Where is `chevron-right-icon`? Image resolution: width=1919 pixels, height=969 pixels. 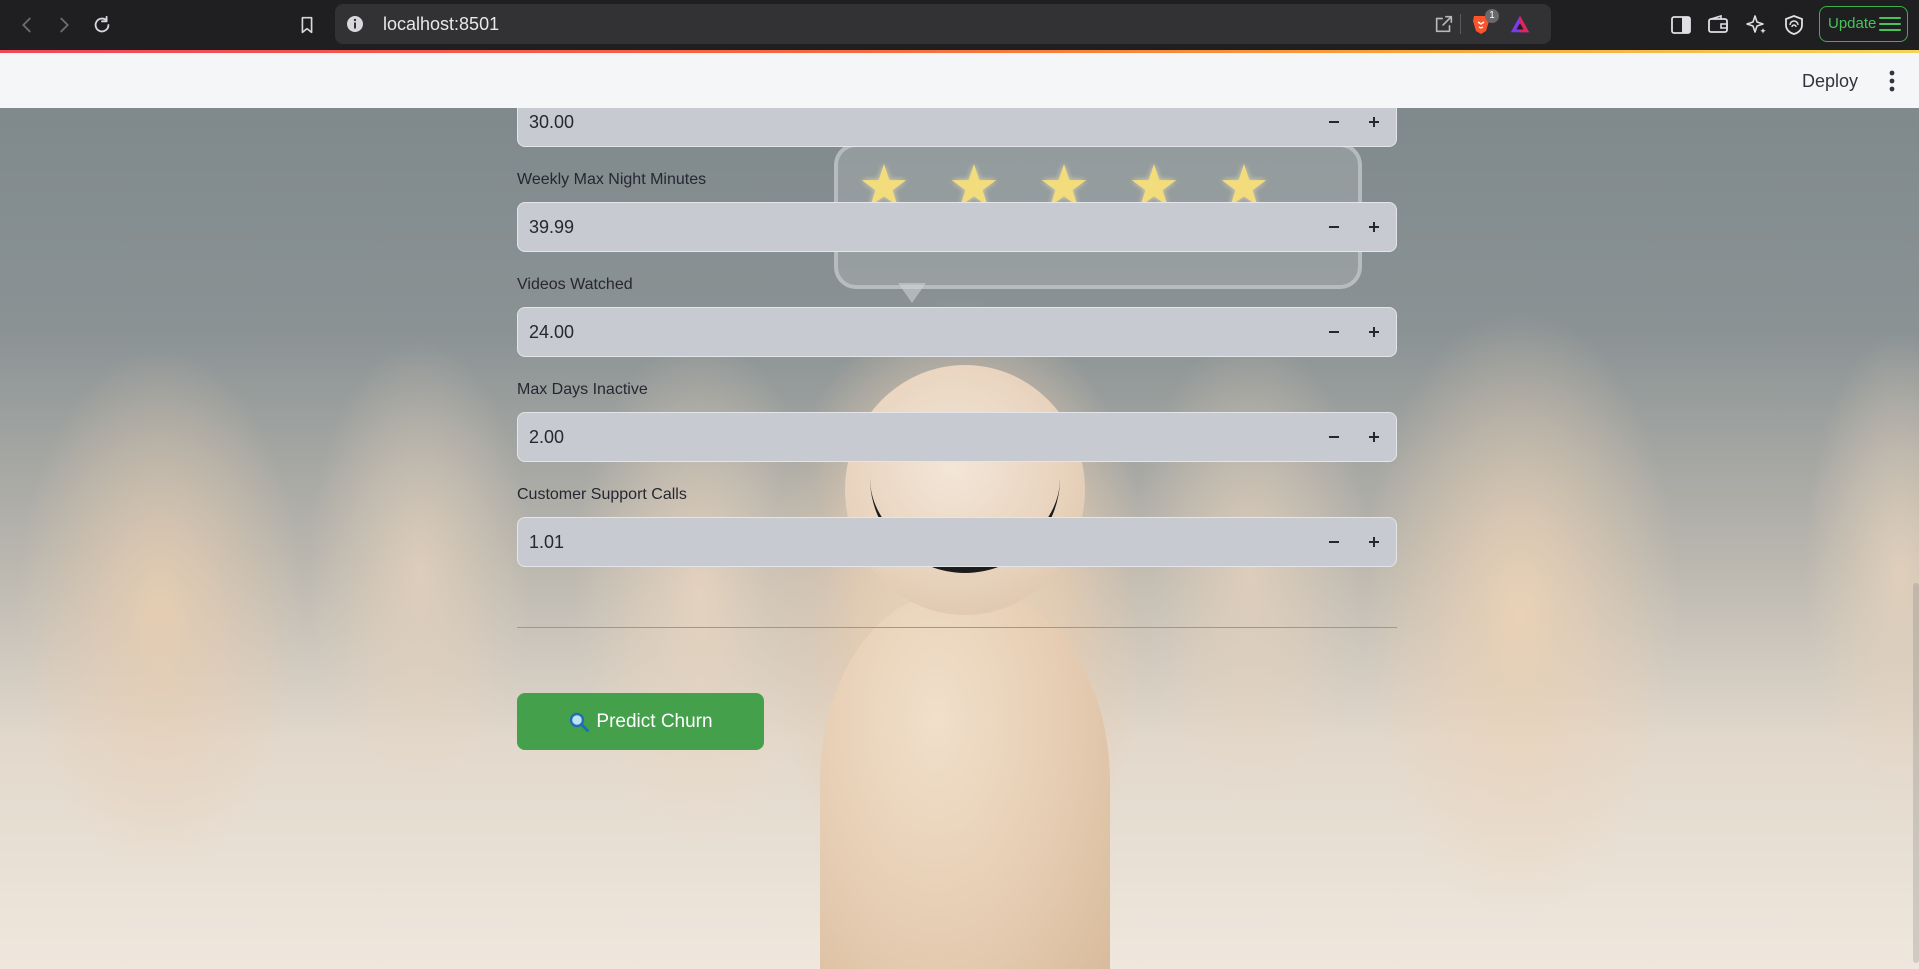 chevron-right-icon is located at coordinates (64, 25).